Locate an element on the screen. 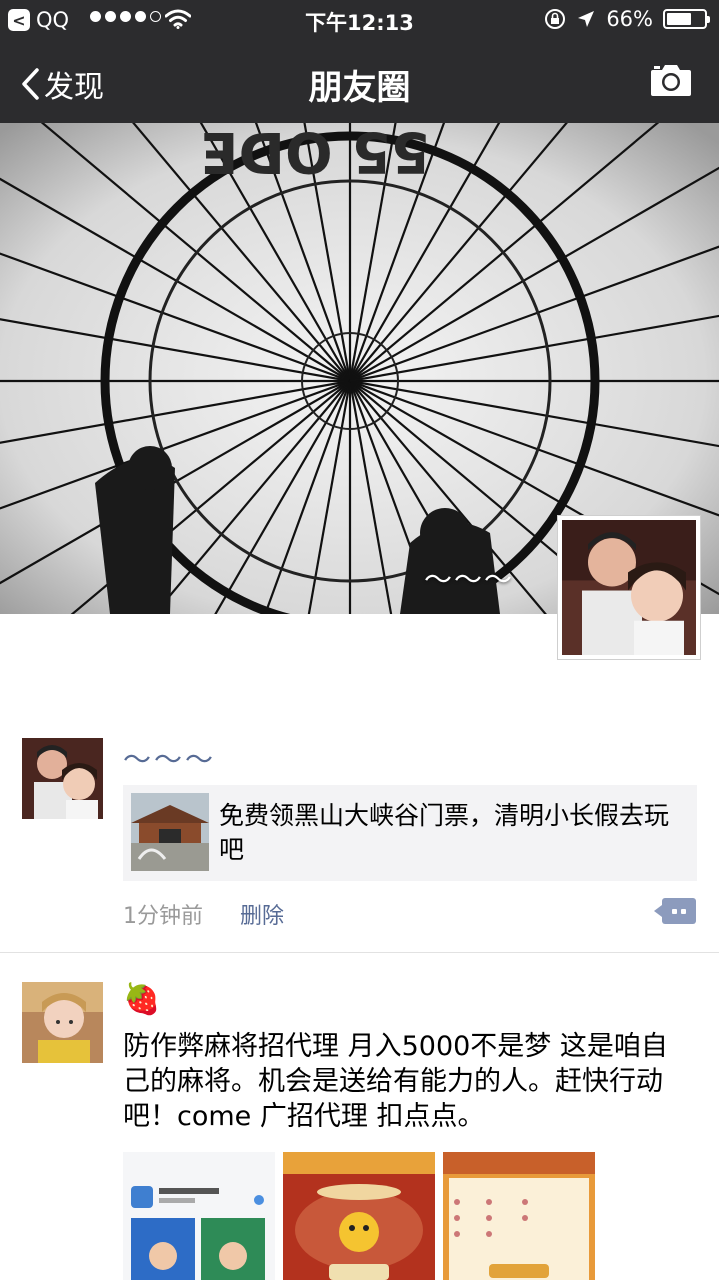 The width and height of the screenshot is (719, 1280). share-thumbnail is located at coordinates (170, 832).